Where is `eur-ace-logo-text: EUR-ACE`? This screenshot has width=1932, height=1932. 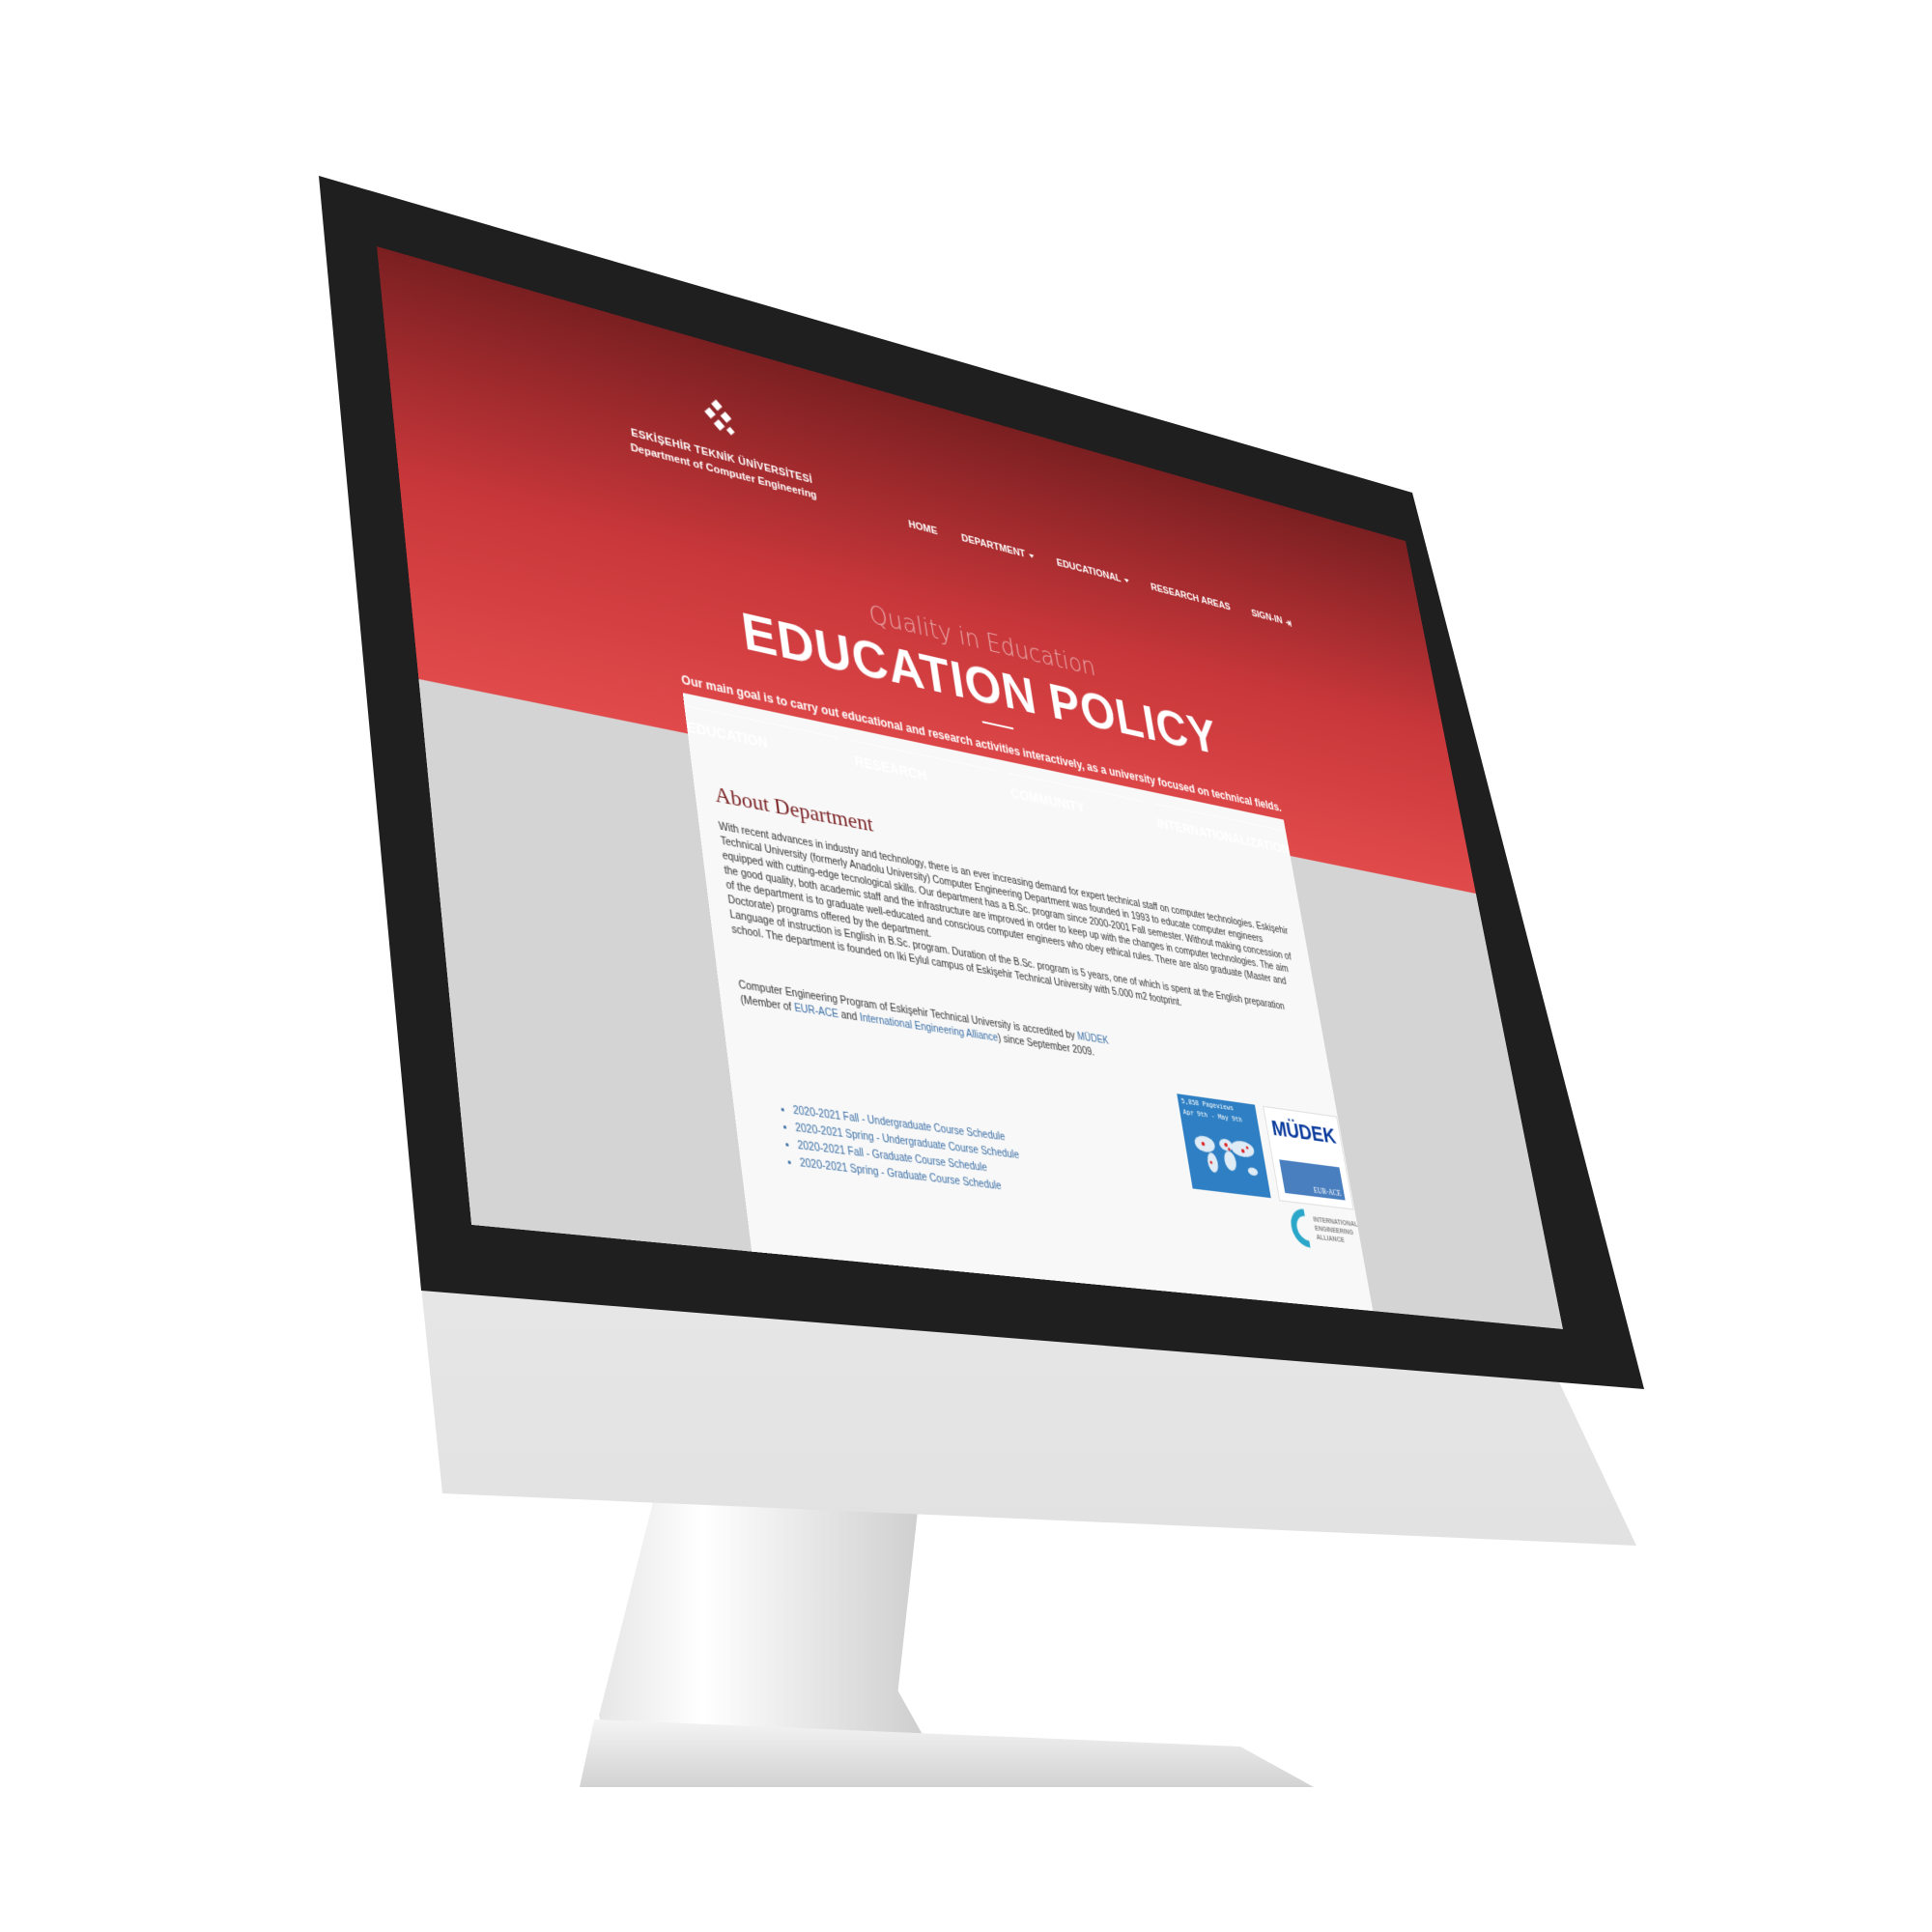
eur-ace-logo-text: EUR-ACE is located at coordinates (1328, 1192).